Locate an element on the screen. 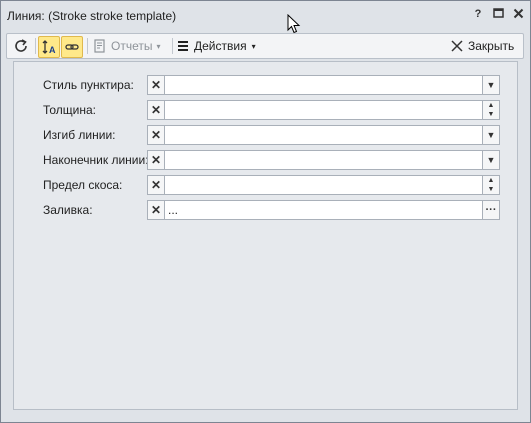 The image size is (531, 423). close-window-button is located at coordinates (518, 14).